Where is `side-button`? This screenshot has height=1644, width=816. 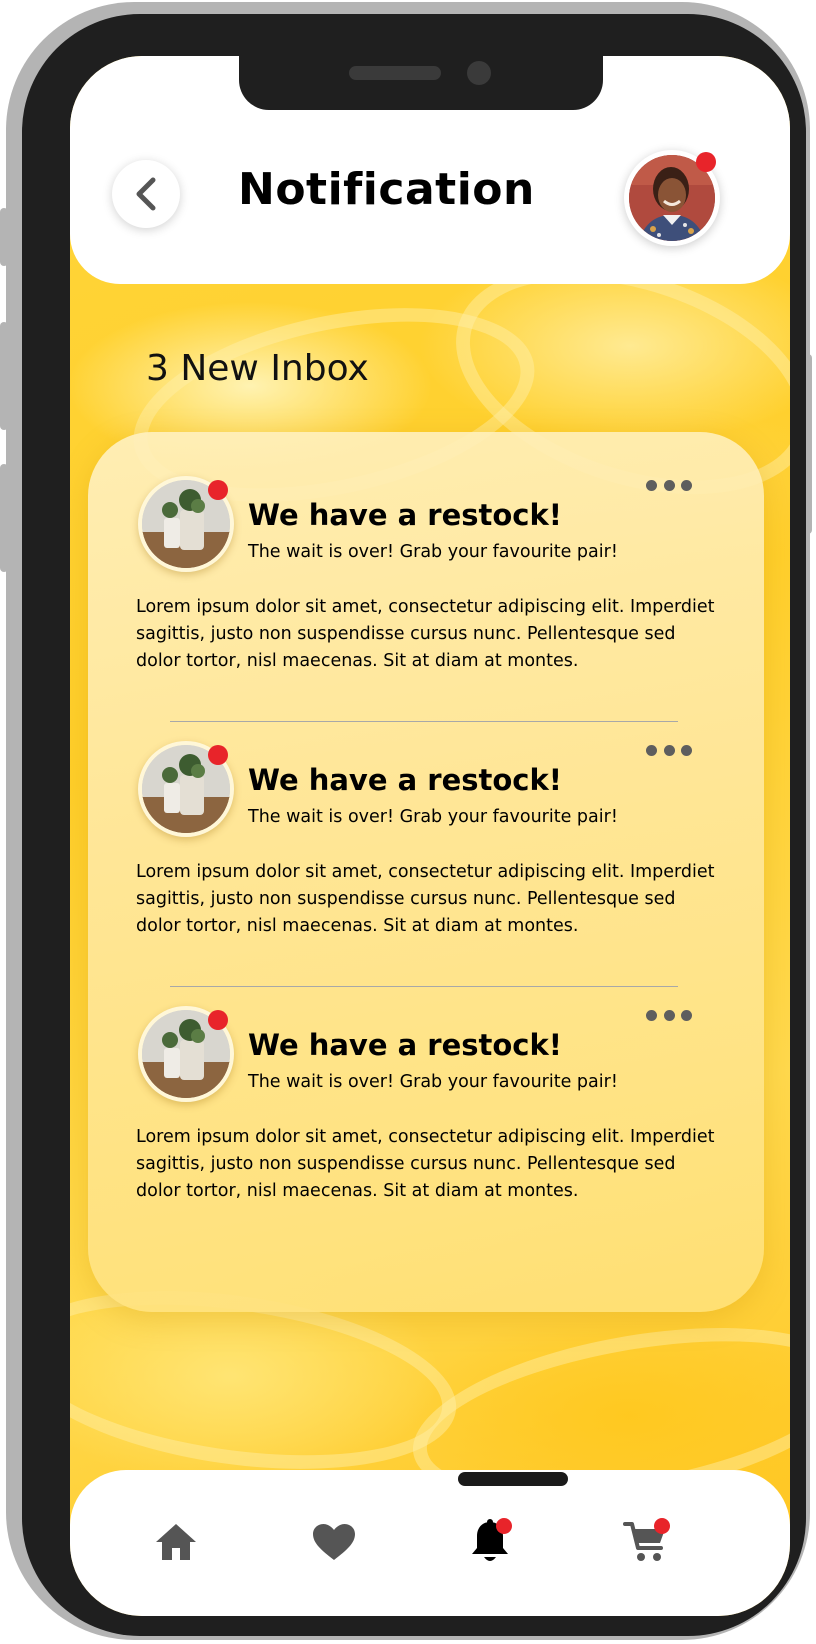
side-button is located at coordinates (4, 237).